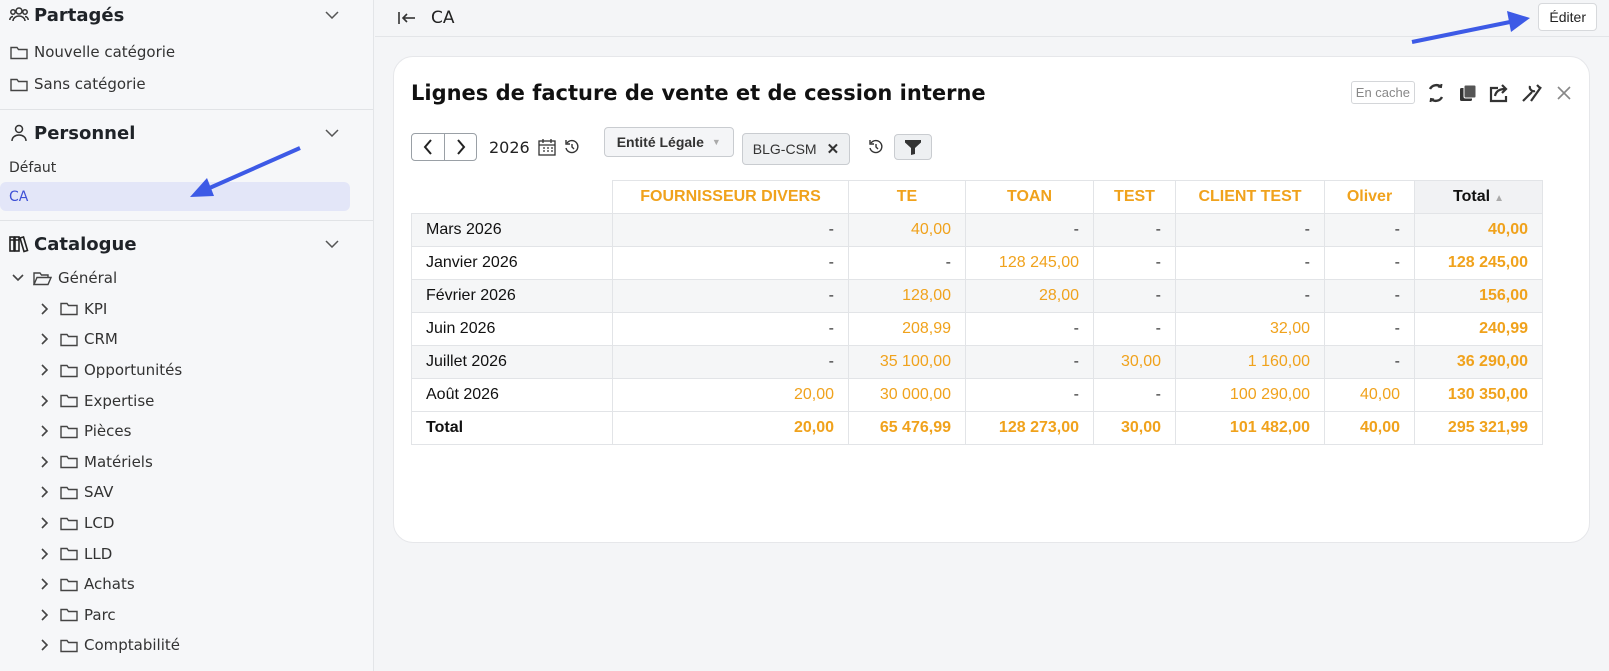 This screenshot has height=671, width=1609. I want to click on filter-bar: 2026 Entité Légale ▼ BLG-CSM ✕, so click(672, 146).